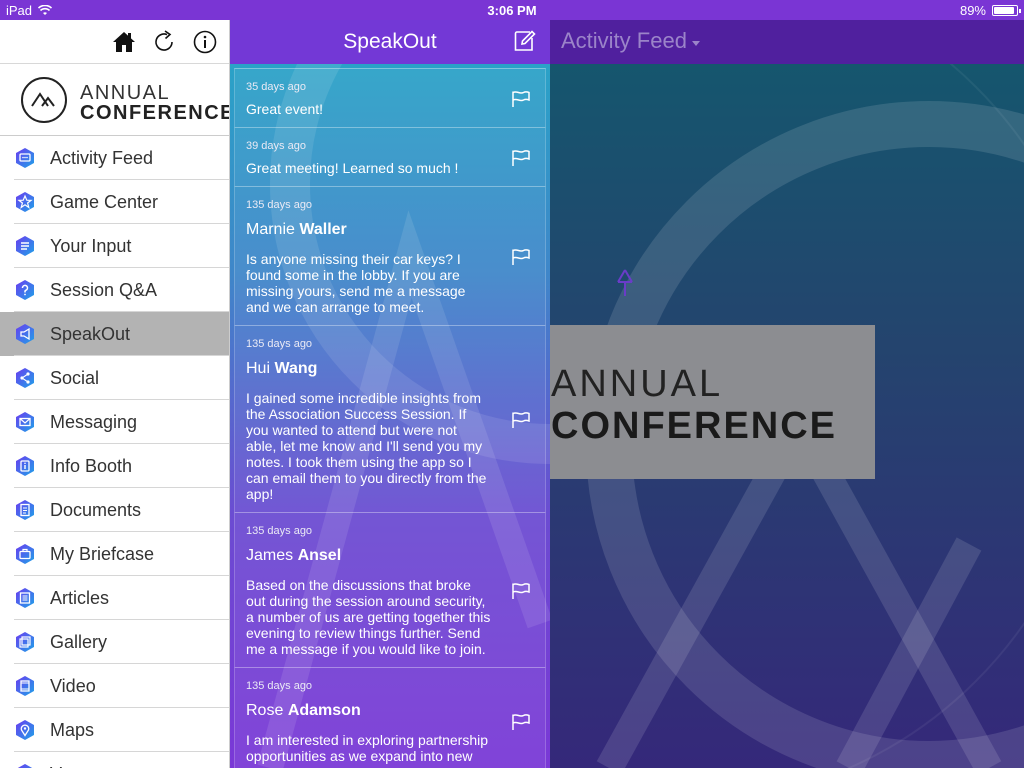 The width and height of the screenshot is (1024, 768). I want to click on sidebar-item-your-input: Your Input, so click(114, 246).